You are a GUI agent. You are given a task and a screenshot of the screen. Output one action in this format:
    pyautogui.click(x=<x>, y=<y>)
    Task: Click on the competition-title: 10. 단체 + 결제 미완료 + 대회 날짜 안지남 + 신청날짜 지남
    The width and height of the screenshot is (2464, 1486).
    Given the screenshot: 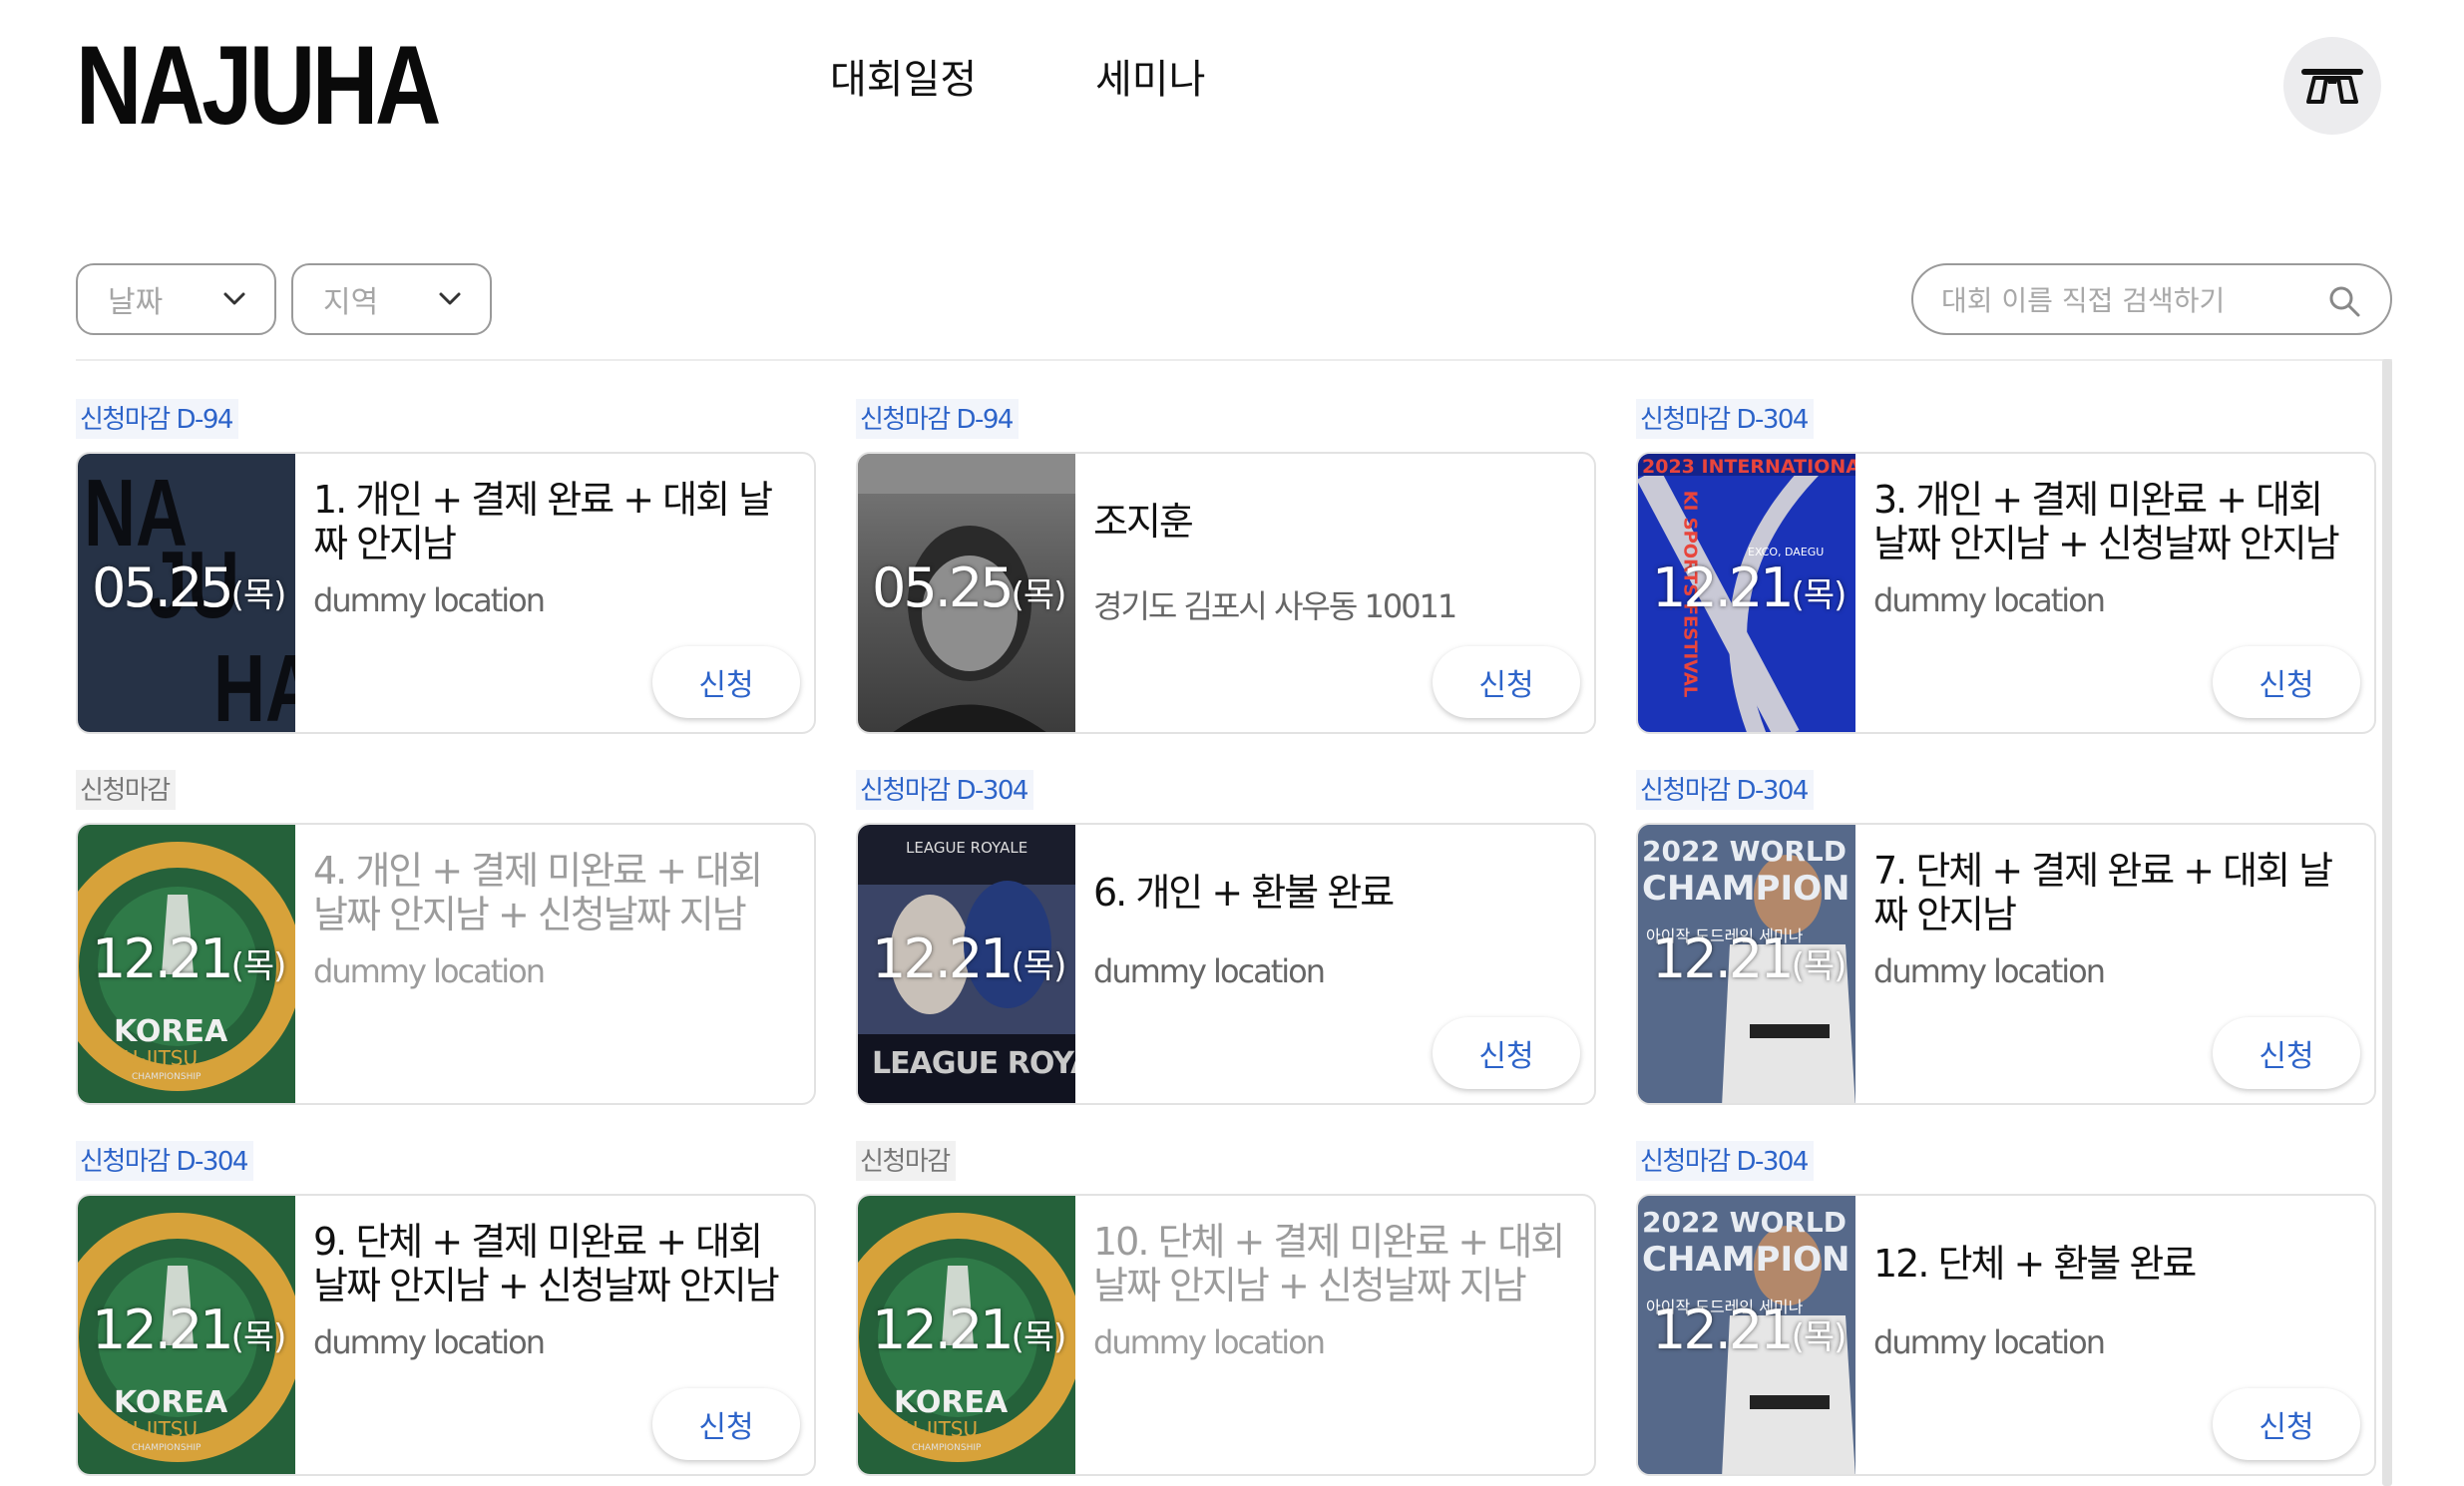 What is the action you would take?
    pyautogui.click(x=1329, y=1263)
    